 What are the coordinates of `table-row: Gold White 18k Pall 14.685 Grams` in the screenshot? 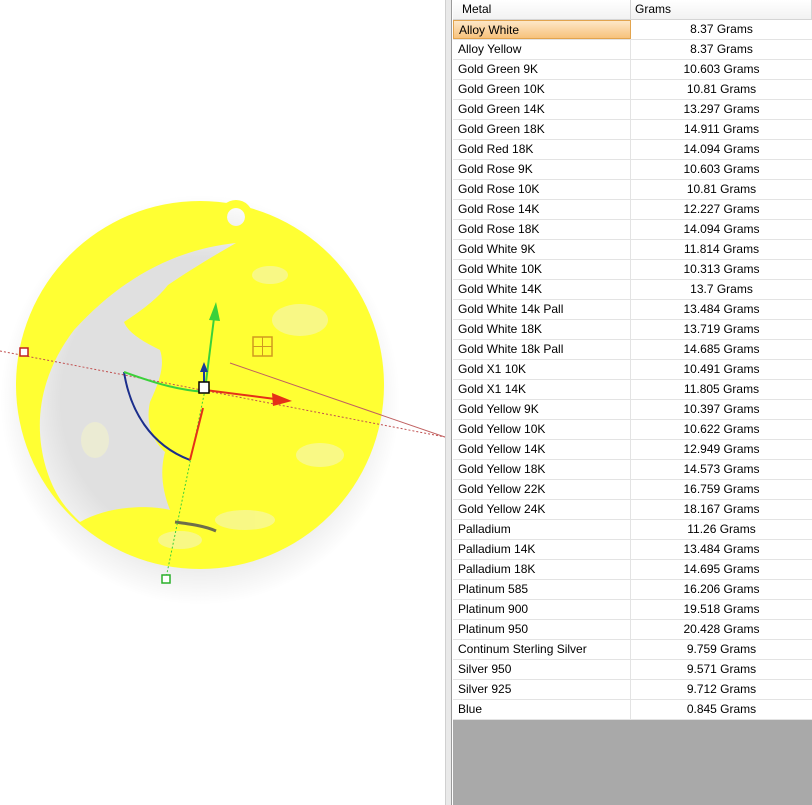 It's located at (632, 350).